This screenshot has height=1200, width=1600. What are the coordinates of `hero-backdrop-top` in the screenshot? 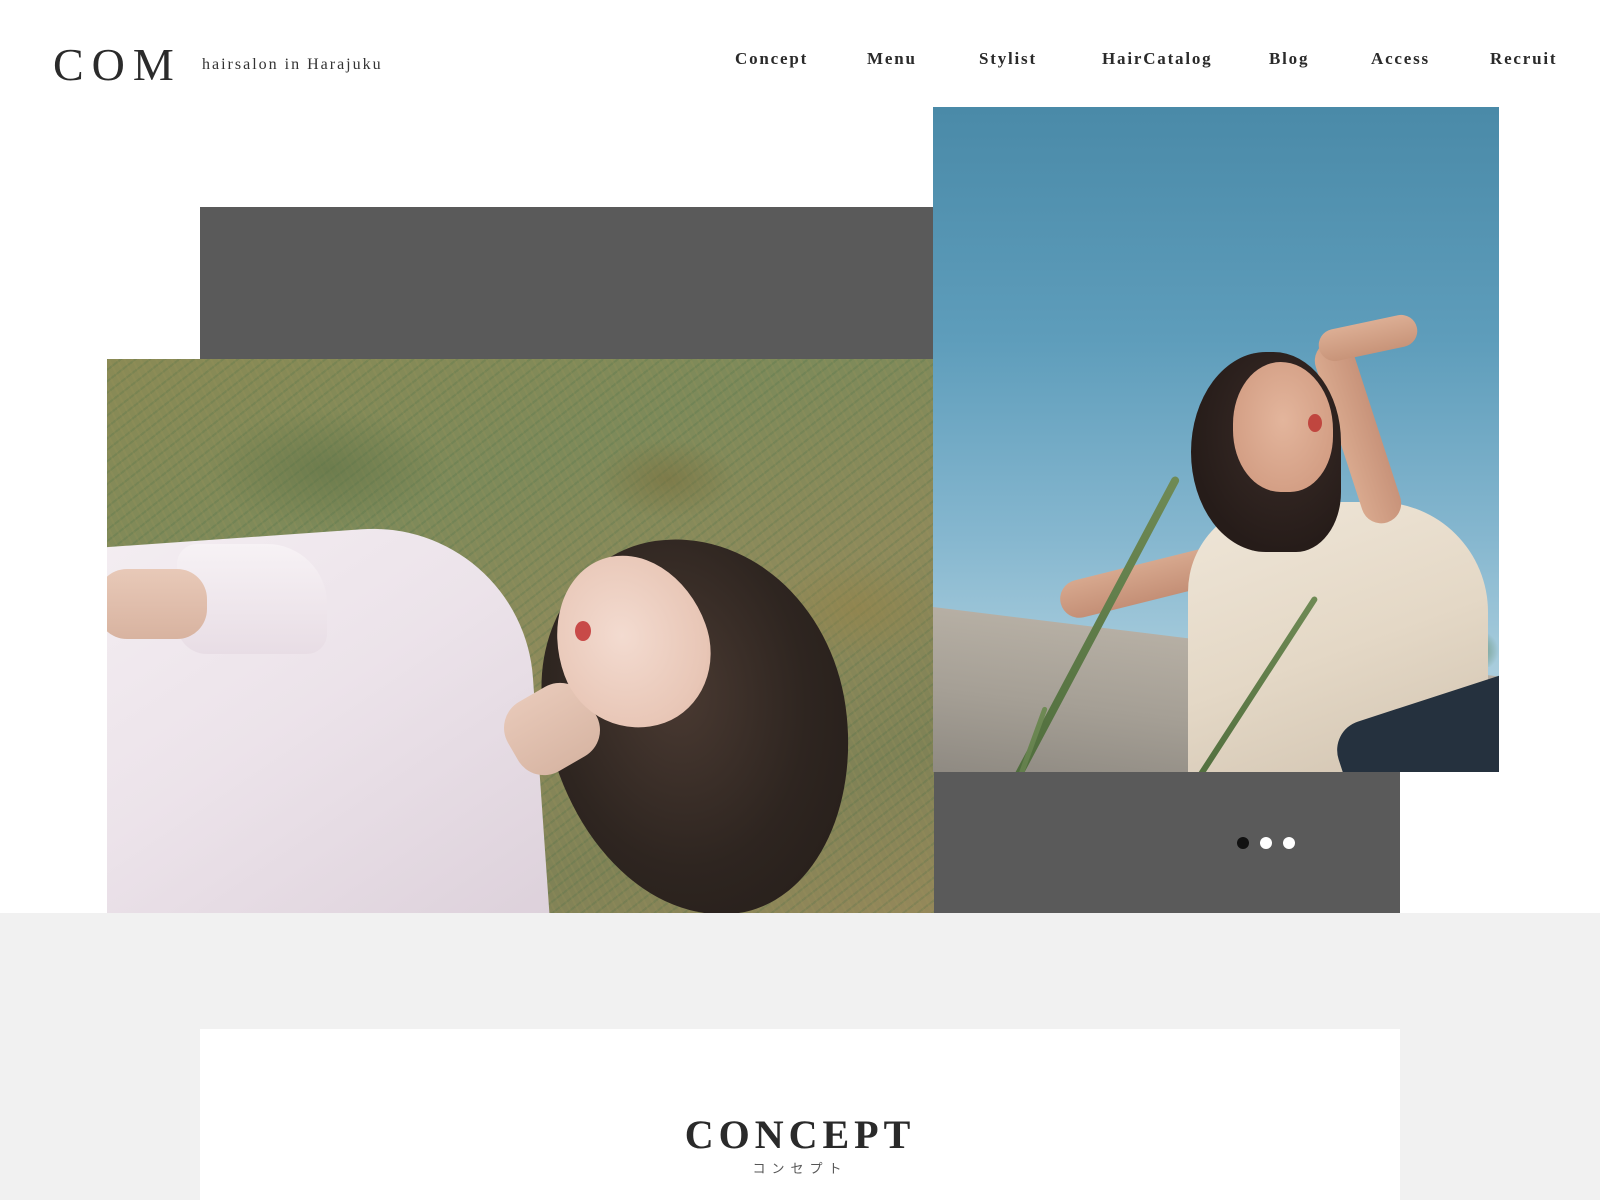 It's located at (567, 283).